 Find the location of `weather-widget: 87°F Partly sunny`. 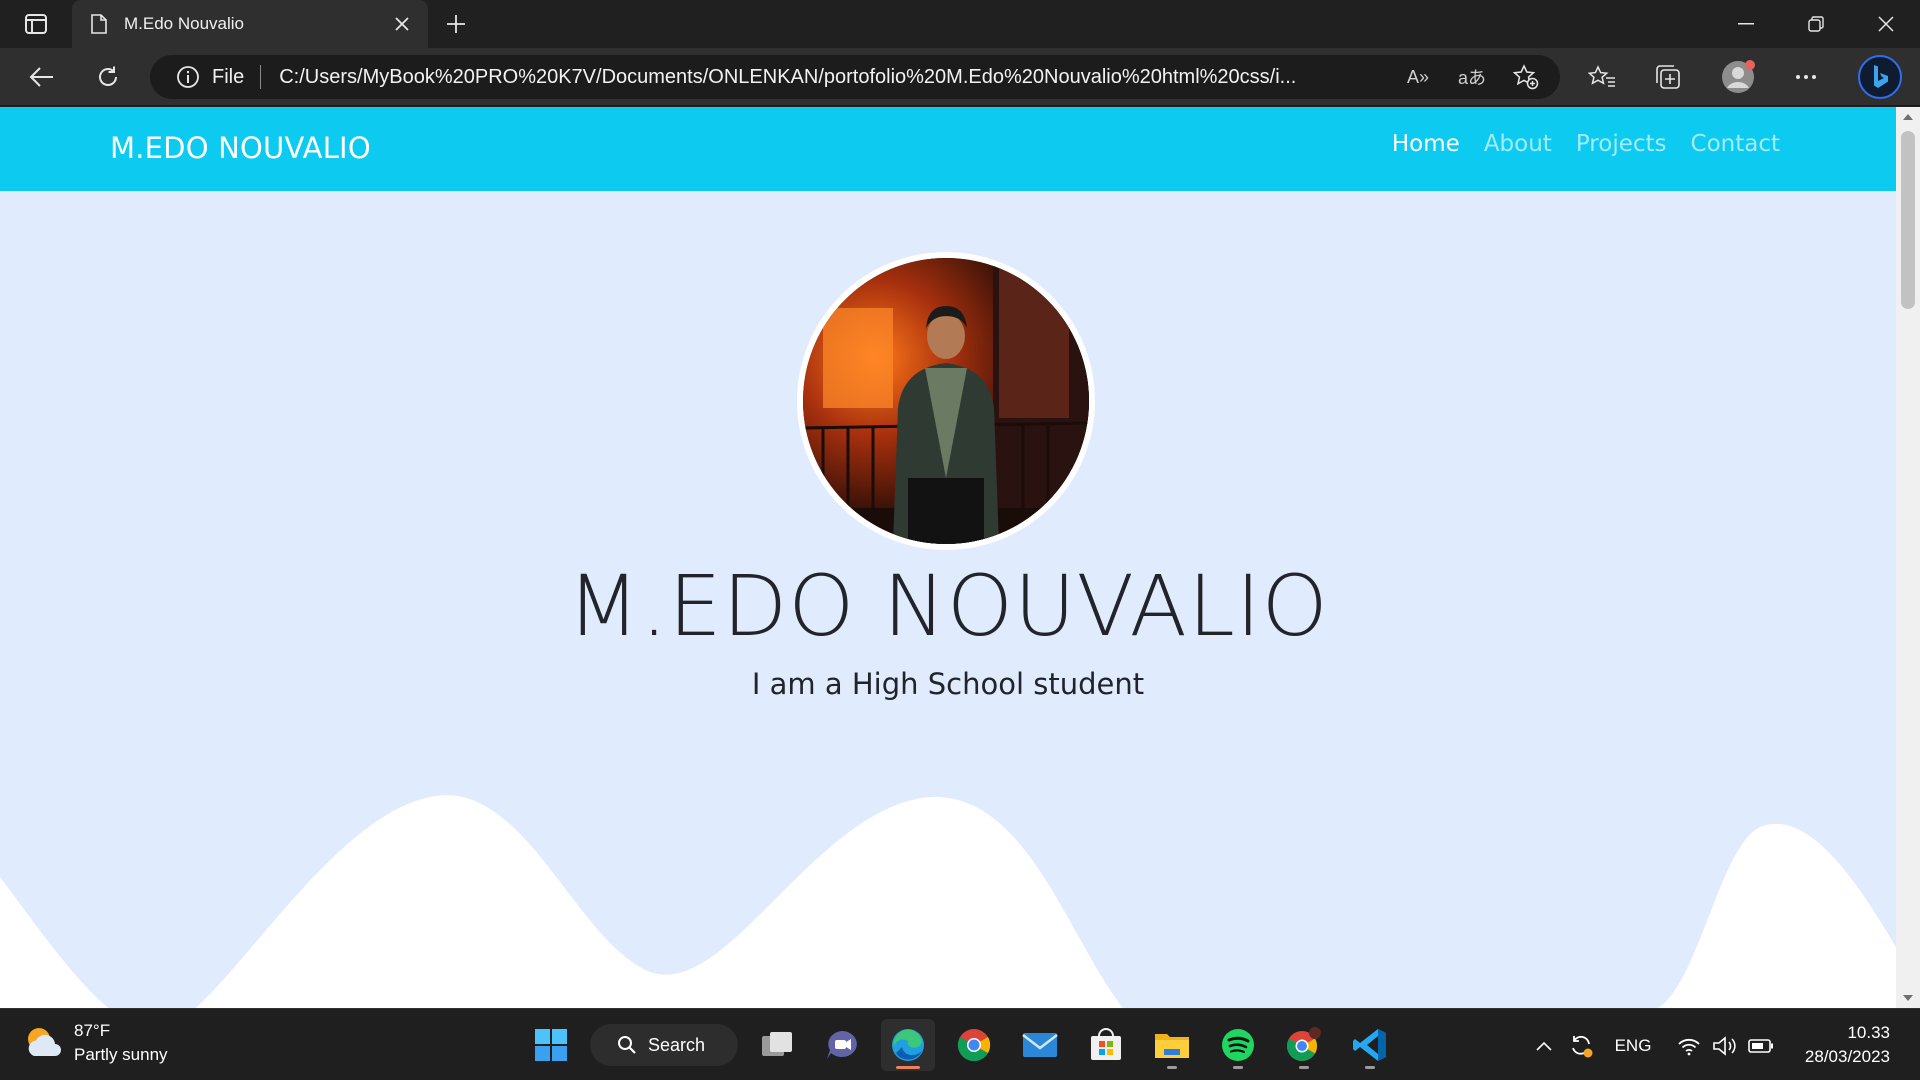

weather-widget: 87°F Partly sunny is located at coordinates (95, 1043).